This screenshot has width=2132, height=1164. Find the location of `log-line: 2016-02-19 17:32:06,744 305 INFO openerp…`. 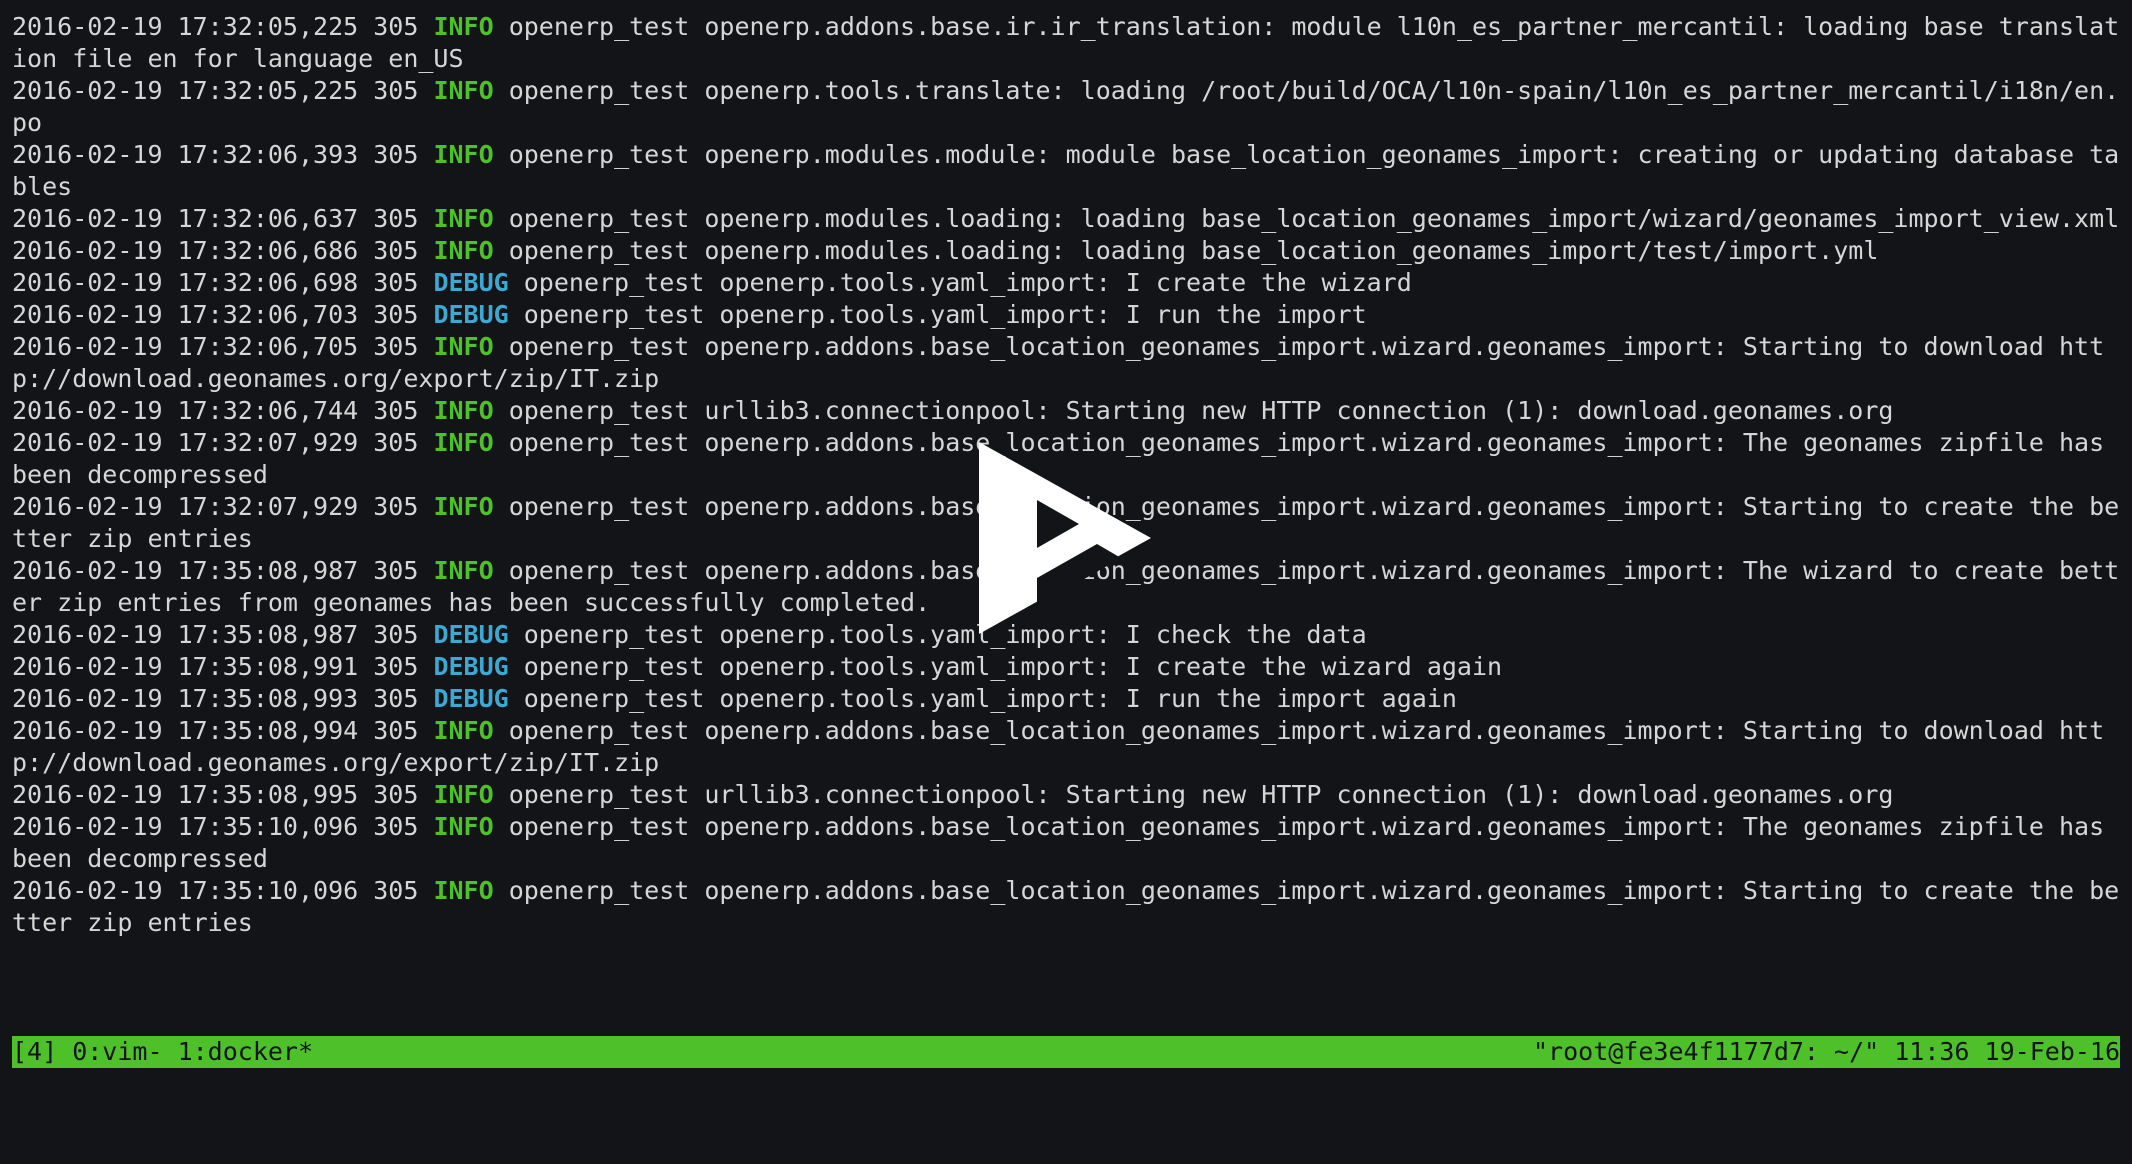

log-line: 2016-02-19 17:32:06,744 305 INFO openerp… is located at coordinates (1066, 411).